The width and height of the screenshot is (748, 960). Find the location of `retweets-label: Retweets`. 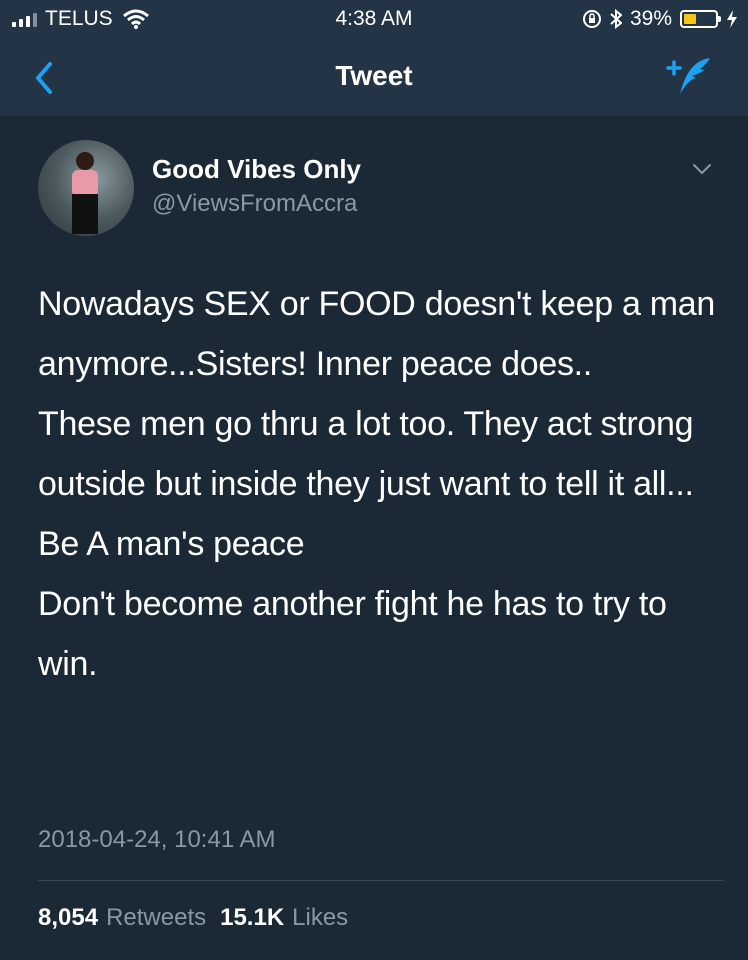

retweets-label: Retweets is located at coordinates (156, 918).